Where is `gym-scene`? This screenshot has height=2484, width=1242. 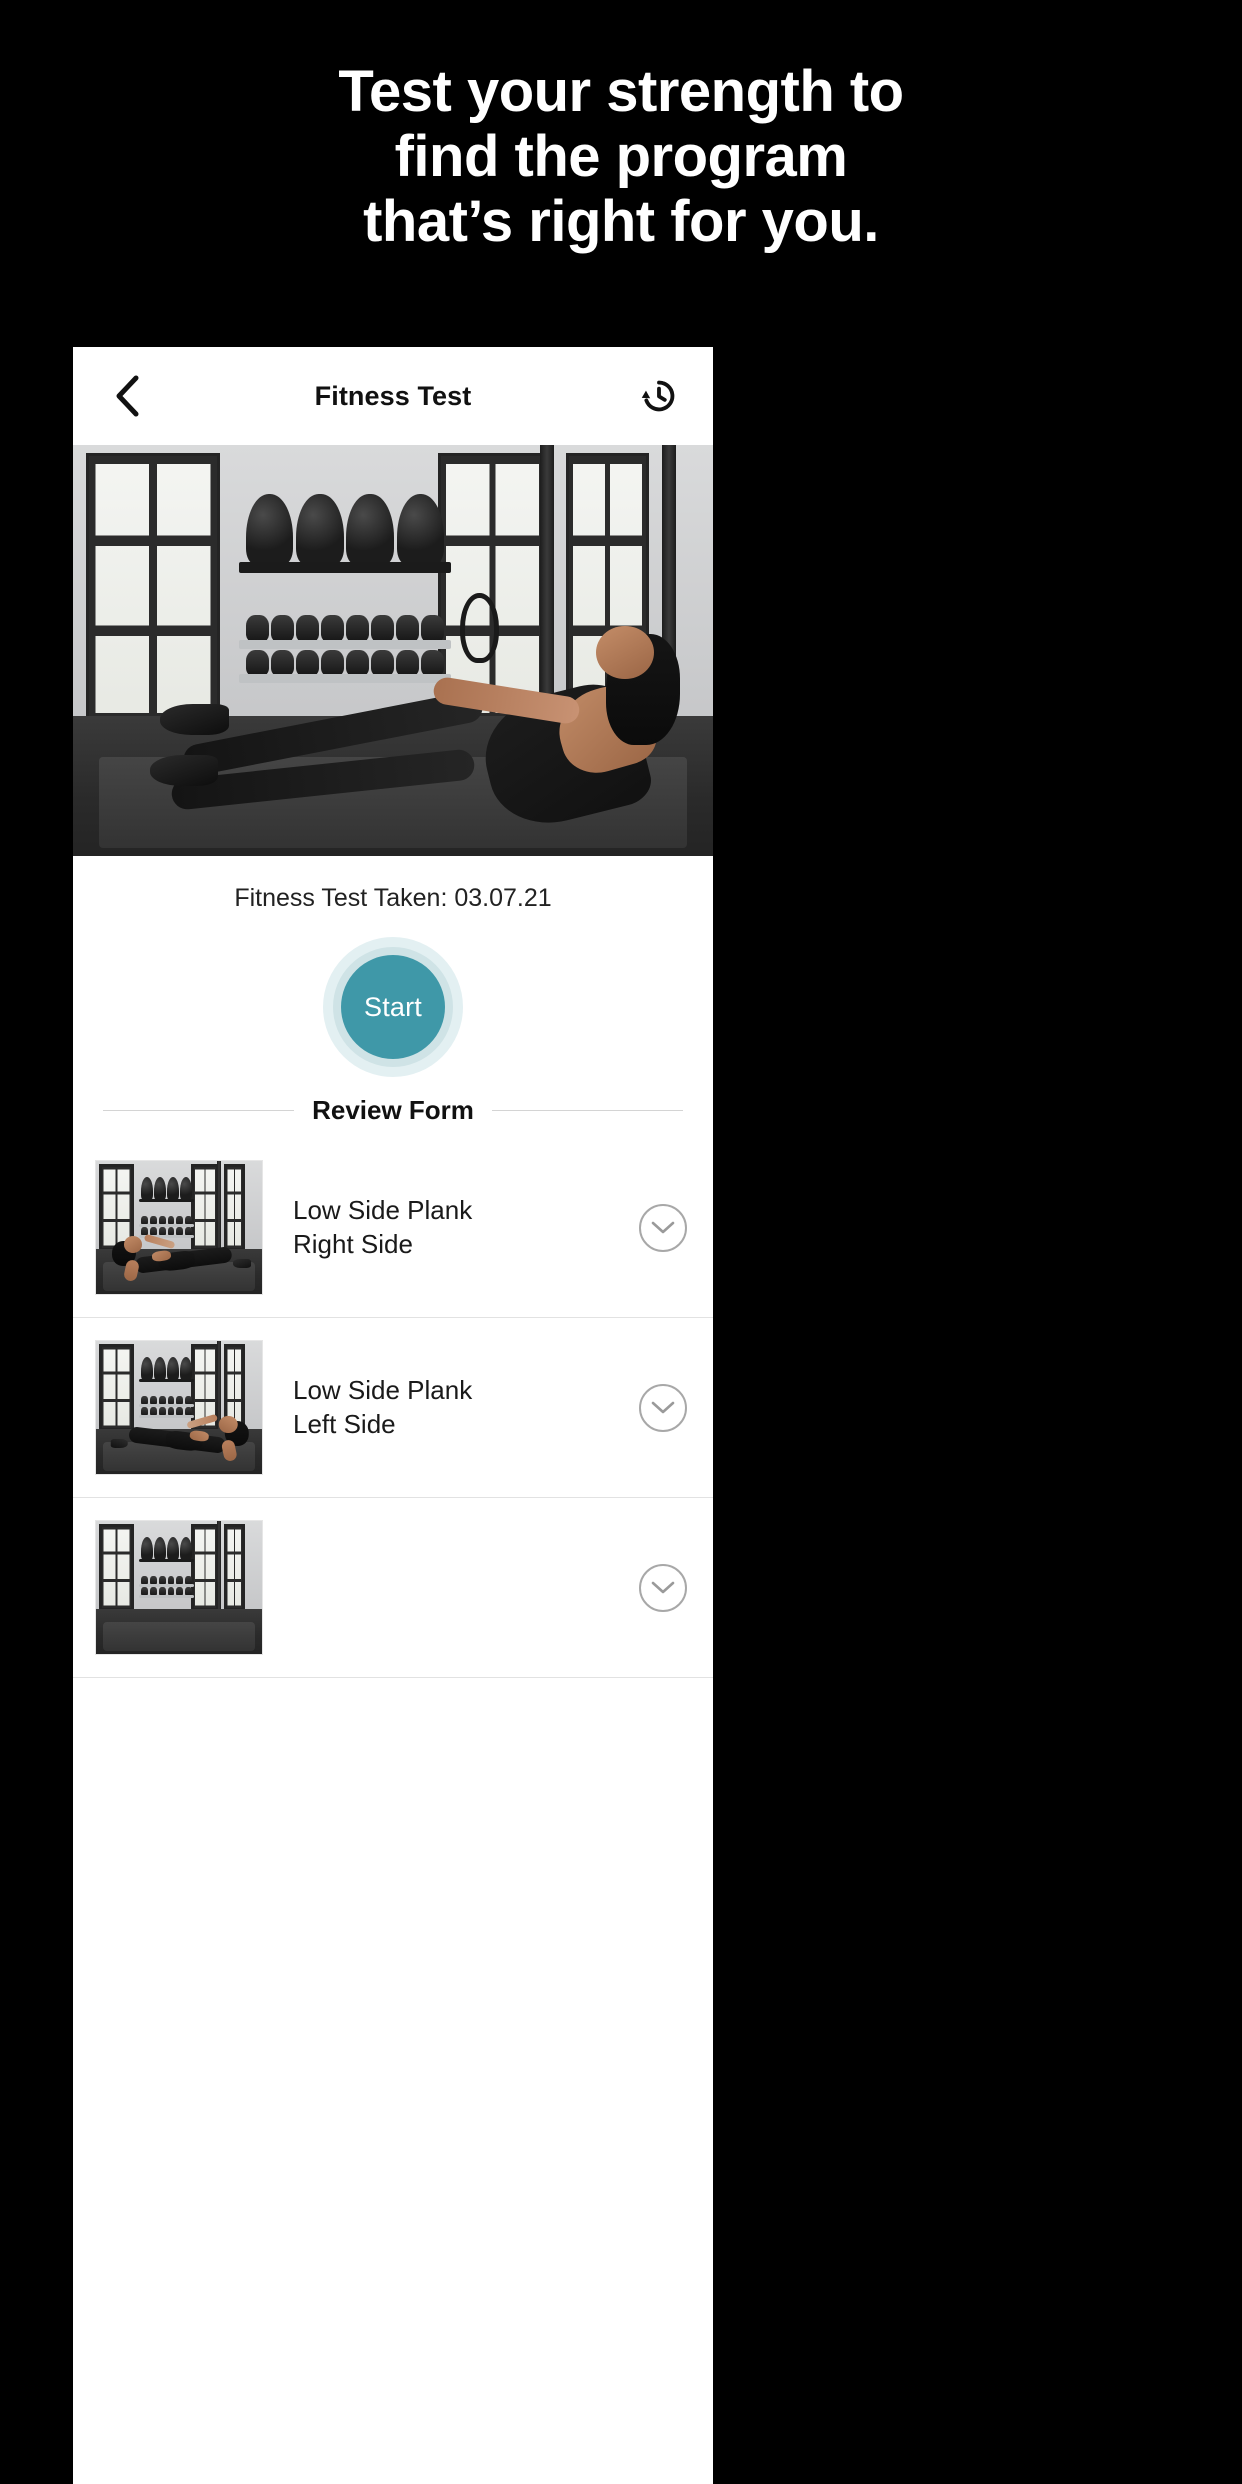
gym-scene is located at coordinates (393, 650).